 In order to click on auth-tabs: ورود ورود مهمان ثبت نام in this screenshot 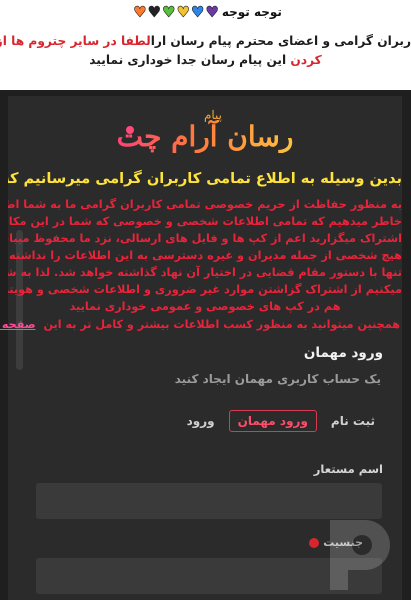, I will do `click(281, 421)`.